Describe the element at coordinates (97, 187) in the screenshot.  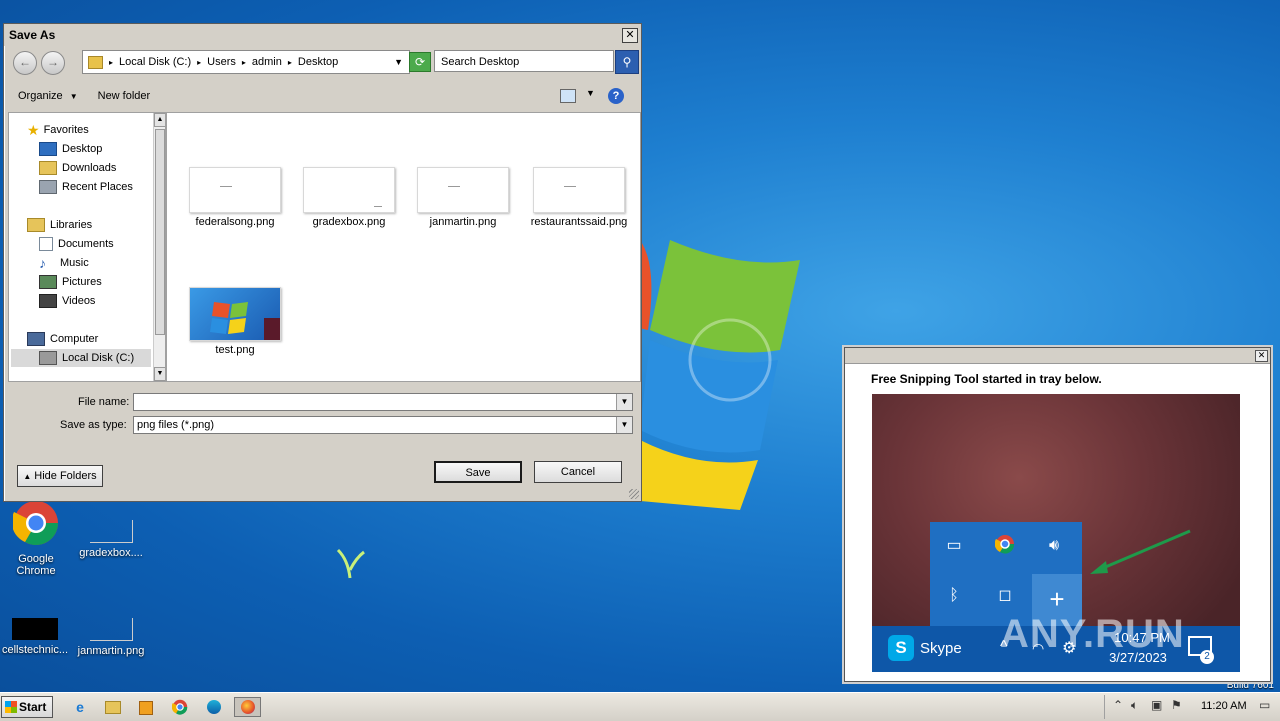
I see `nav-label: Recent Places` at that location.